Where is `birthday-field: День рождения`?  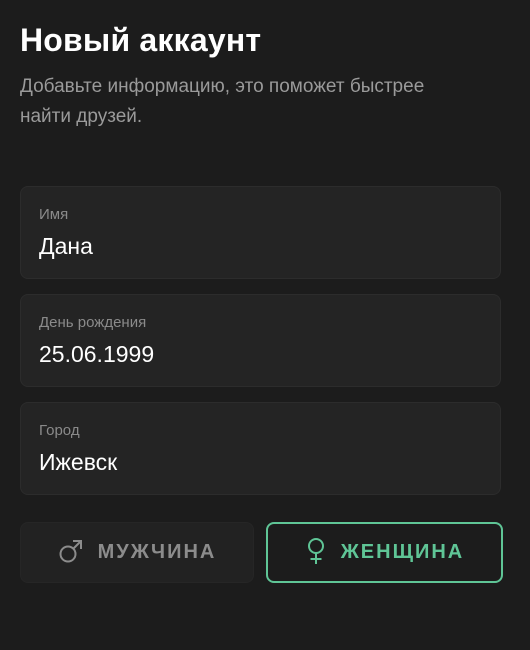 birthday-field: День рождения is located at coordinates (260, 340).